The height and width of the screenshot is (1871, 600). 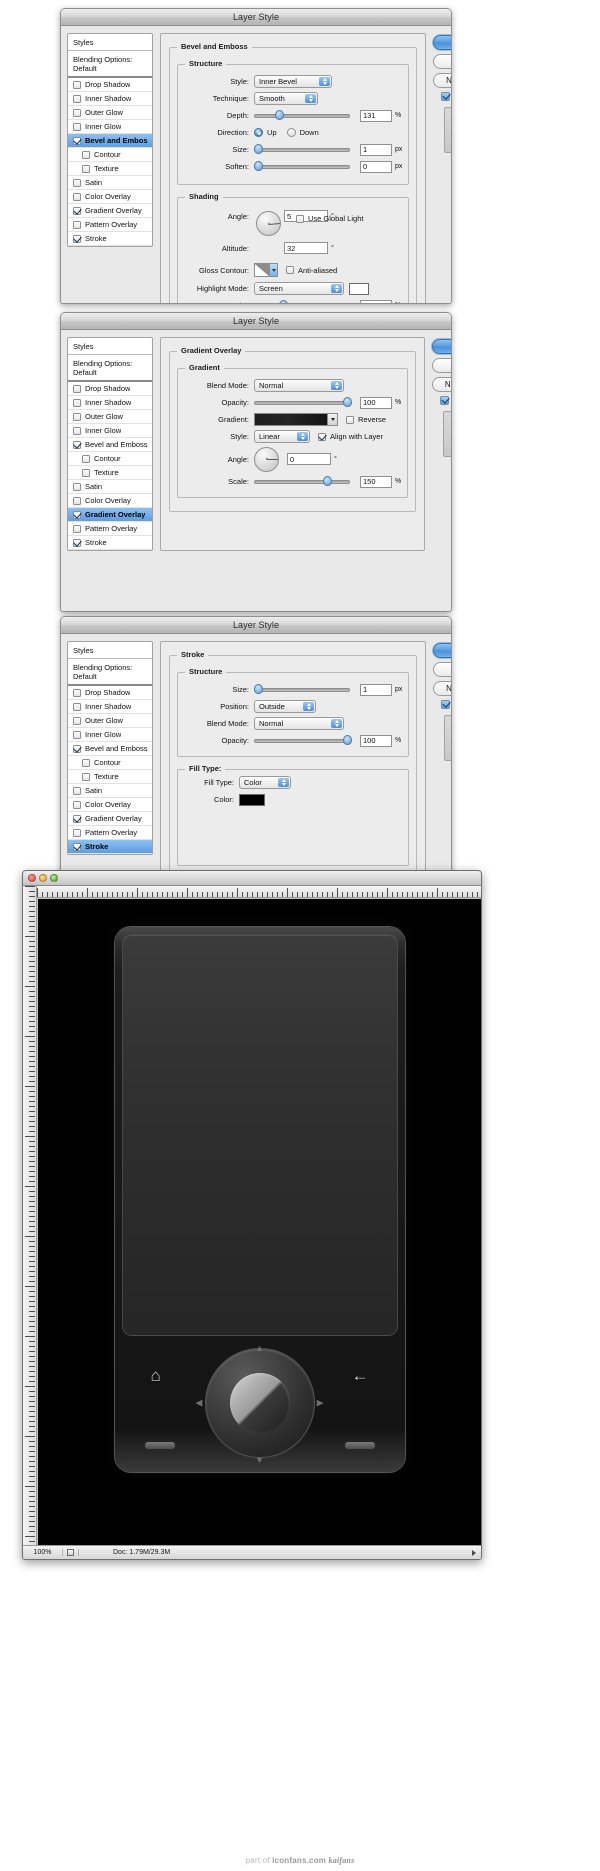 I want to click on direction-down-radio, so click(x=291, y=132).